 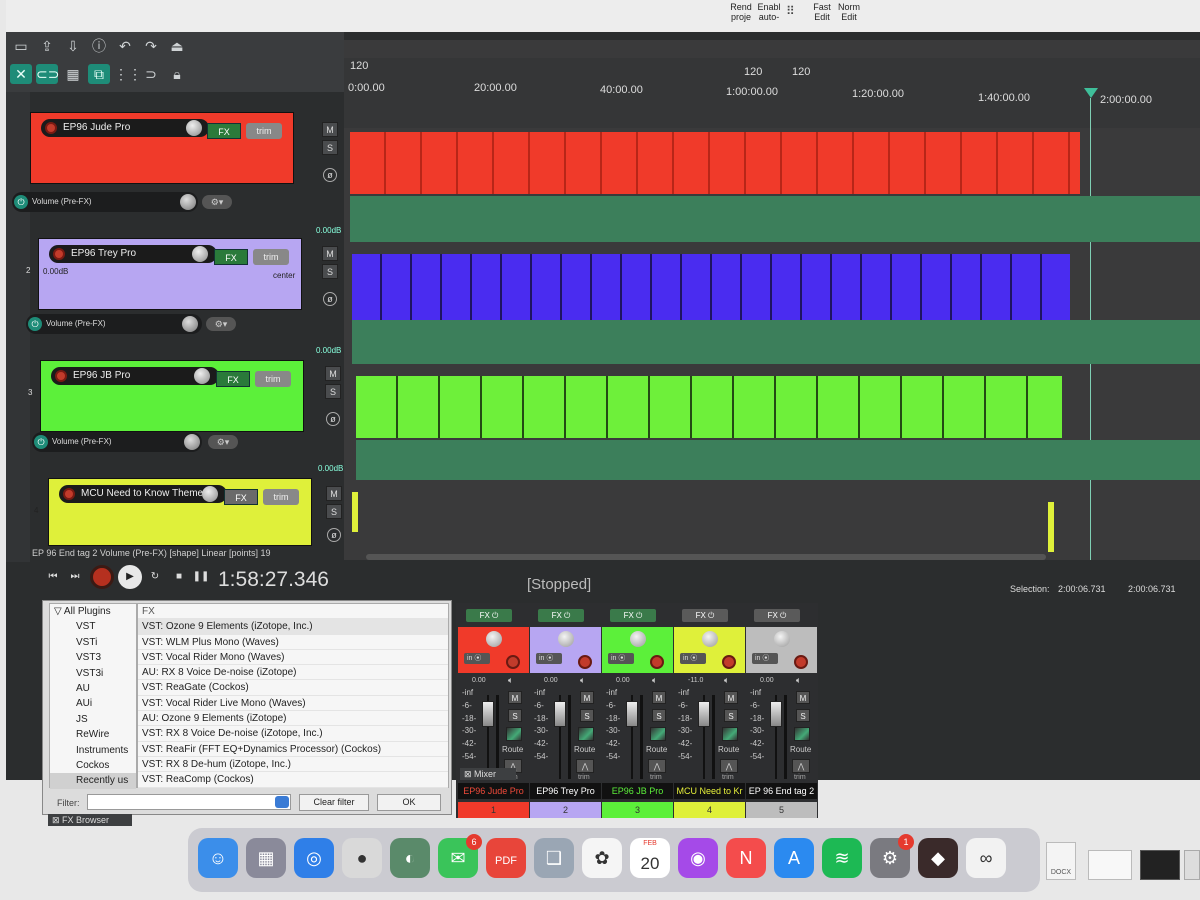 What do you see at coordinates (93, 703) in the screenshot?
I see `tree-item: AUi` at bounding box center [93, 703].